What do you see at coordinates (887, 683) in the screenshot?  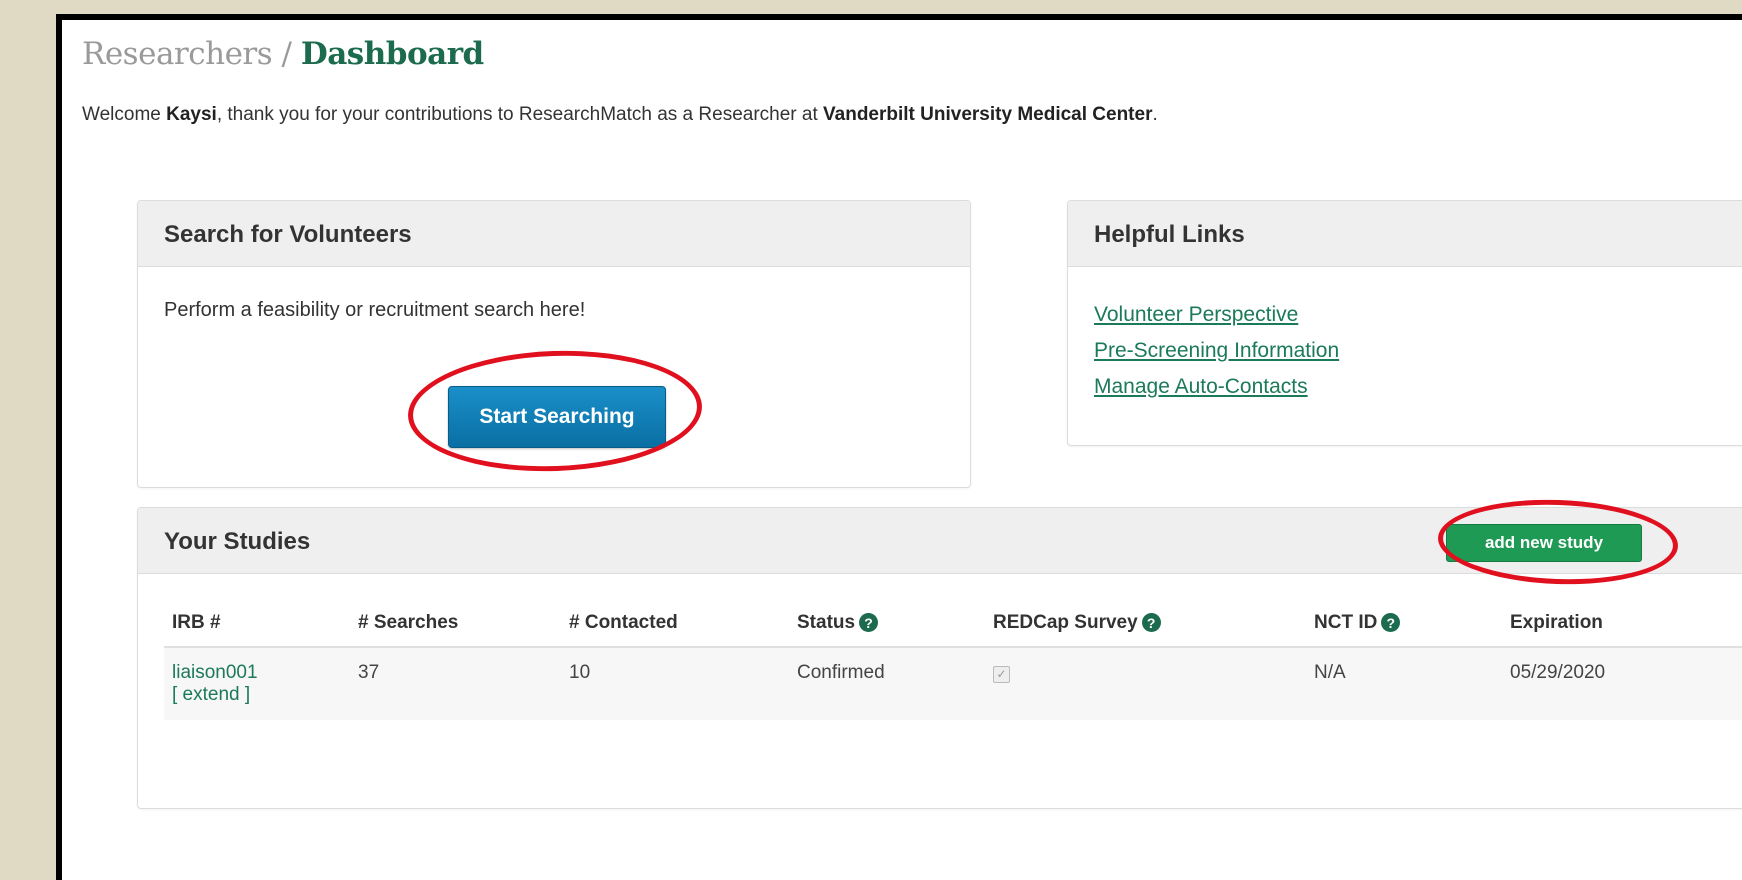 I see `cell-status: Confirmed` at bounding box center [887, 683].